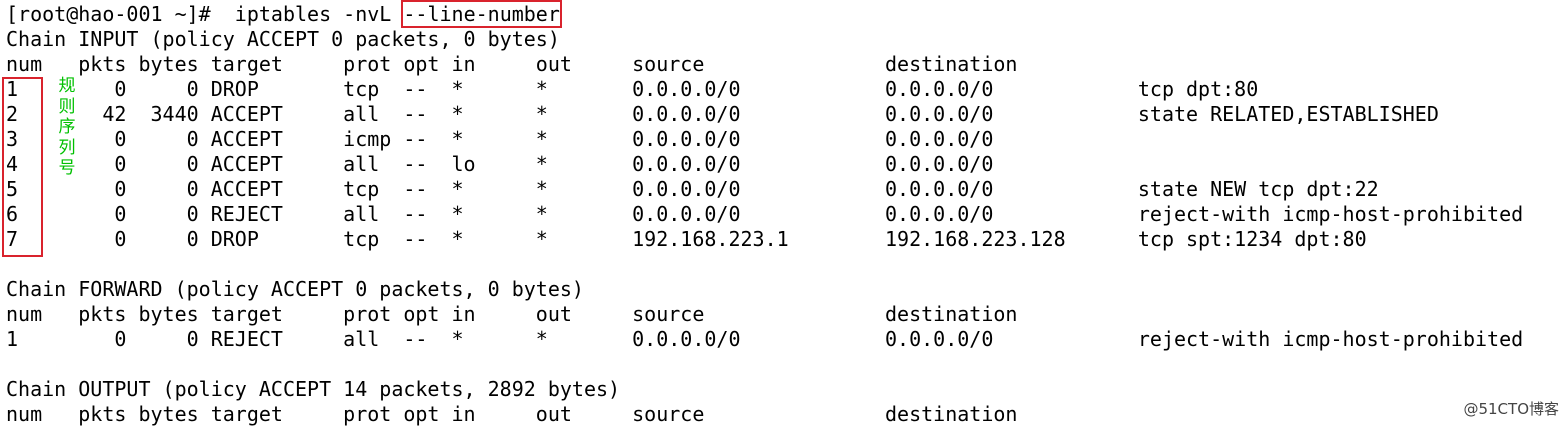  I want to click on annotation-char: 列, so click(67, 147).